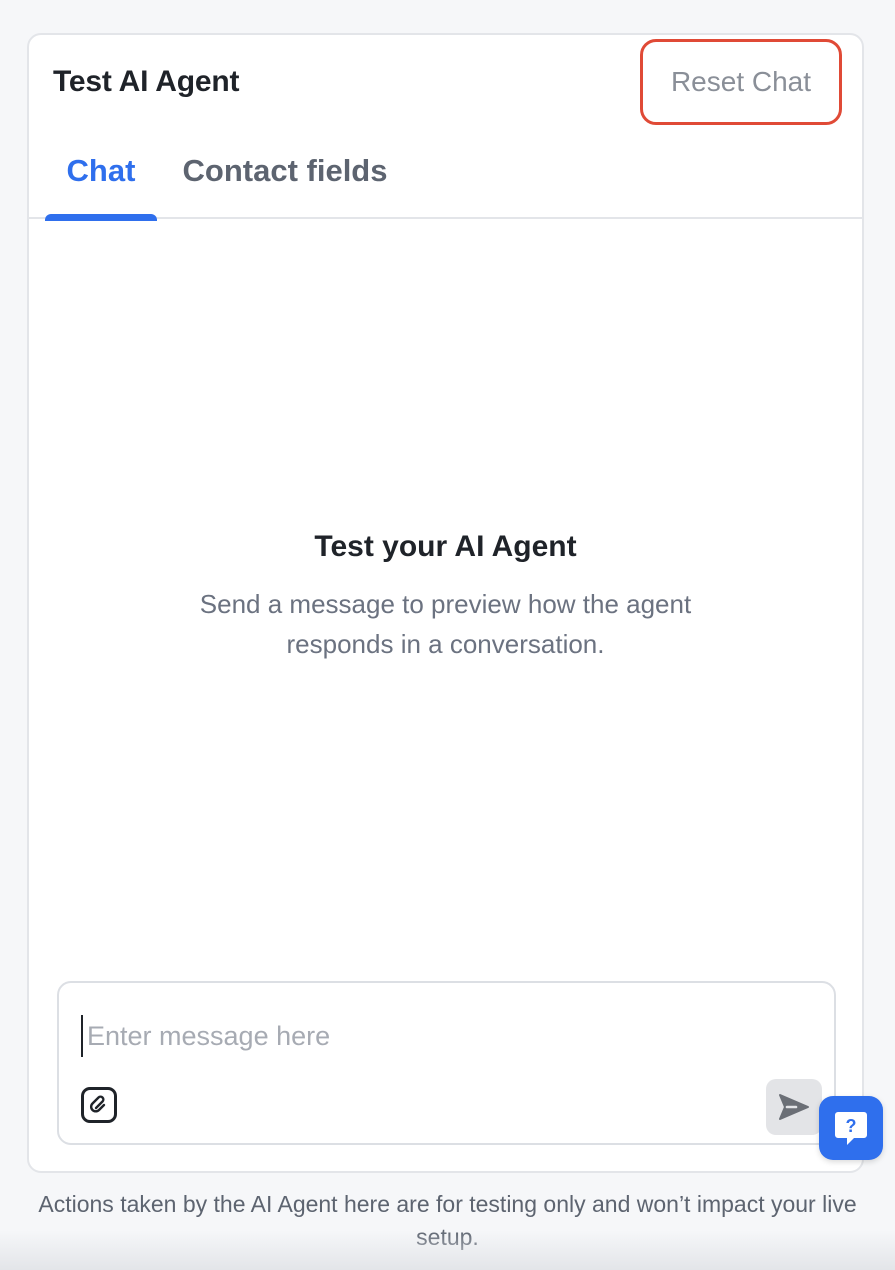 Image resolution: width=895 pixels, height=1270 pixels. Describe the element at coordinates (445, 546) in the screenshot. I see `empty-state-title: Test your AI Agent` at that location.